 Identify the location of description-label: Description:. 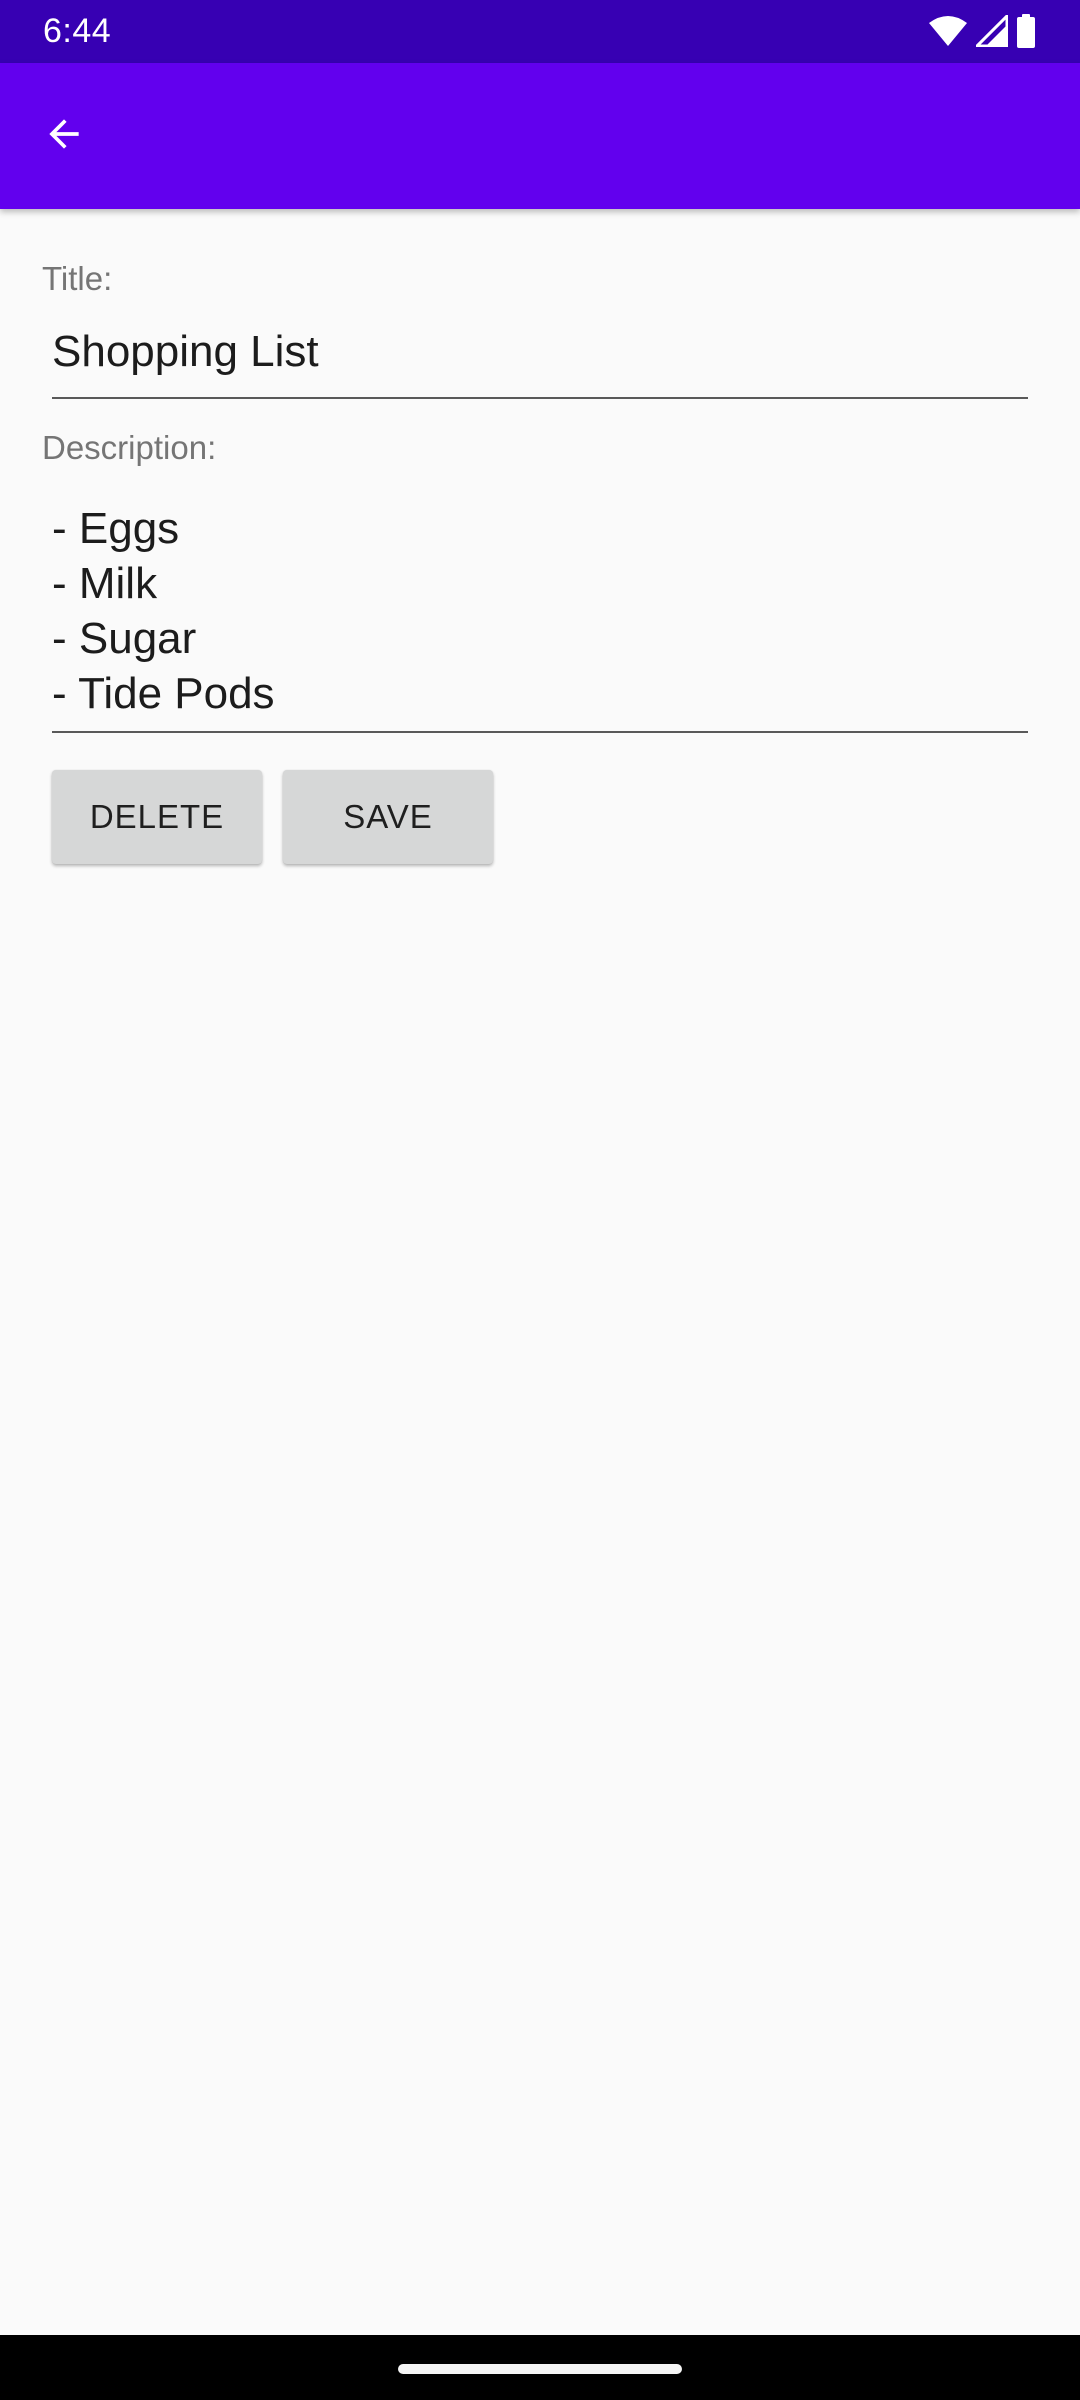
(129, 447).